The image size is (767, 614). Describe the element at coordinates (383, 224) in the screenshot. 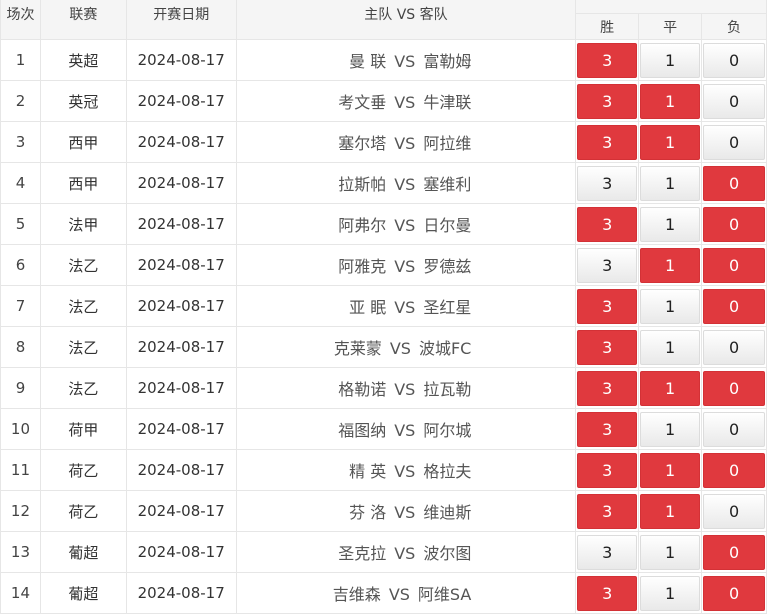

I see `table-row: 5 法甲 2024-08-17 阿弗尔 VS 日尔曼 3 1 0` at that location.